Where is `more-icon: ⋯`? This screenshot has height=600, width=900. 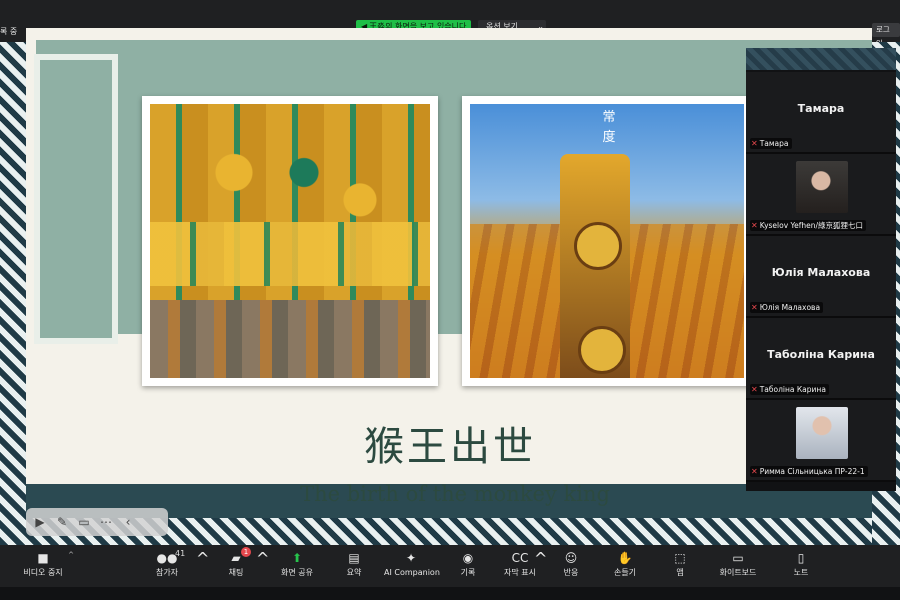
more-icon: ⋯ is located at coordinates (106, 522).